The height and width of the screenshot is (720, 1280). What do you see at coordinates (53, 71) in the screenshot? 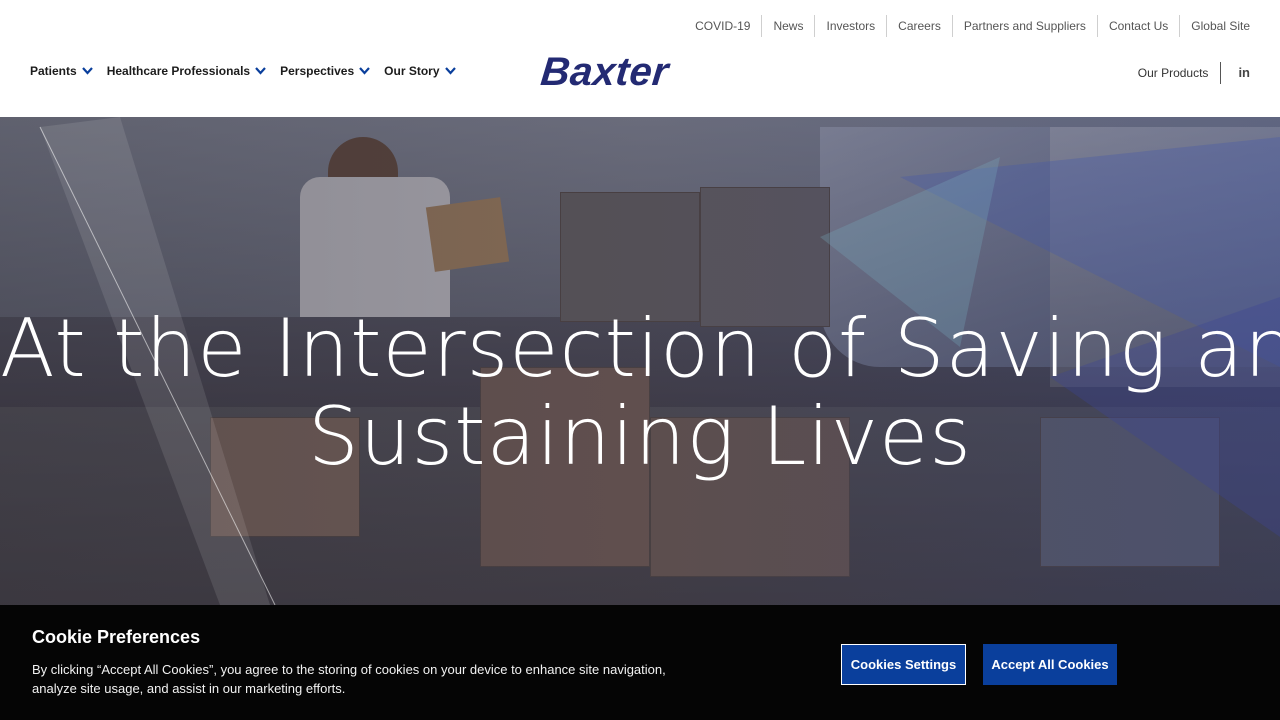
I see `nav-item-label: Patients` at bounding box center [53, 71].